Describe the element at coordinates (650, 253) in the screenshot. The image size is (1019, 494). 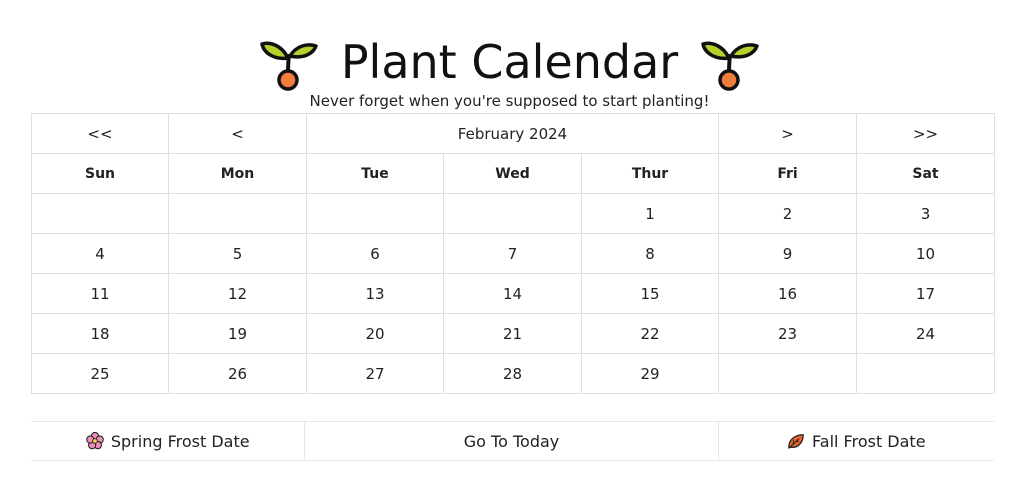
I see `day-cell: 8` at that location.